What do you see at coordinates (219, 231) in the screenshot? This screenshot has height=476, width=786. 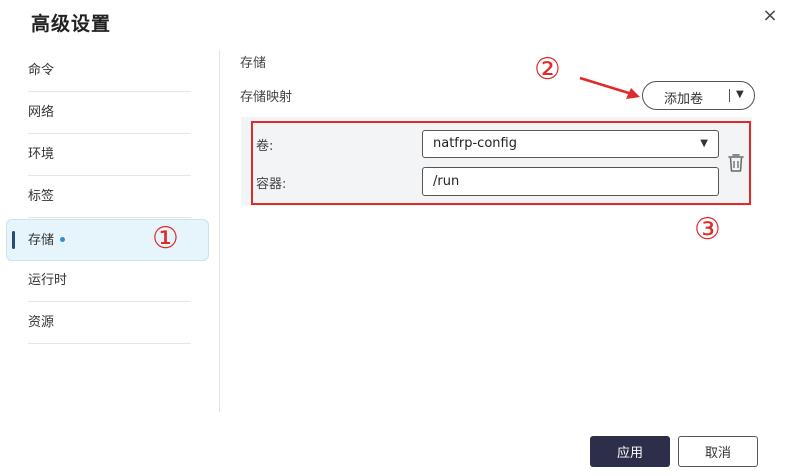 I see `sidebar-divider` at bounding box center [219, 231].